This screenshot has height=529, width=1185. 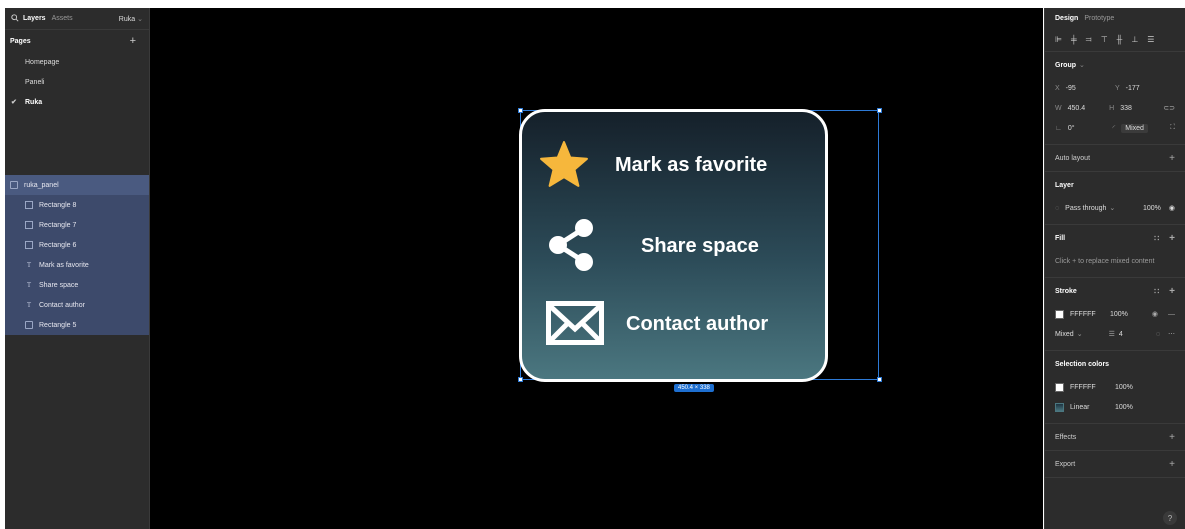 What do you see at coordinates (1058, 39) in the screenshot?
I see `align-left-icon: ⊫` at bounding box center [1058, 39].